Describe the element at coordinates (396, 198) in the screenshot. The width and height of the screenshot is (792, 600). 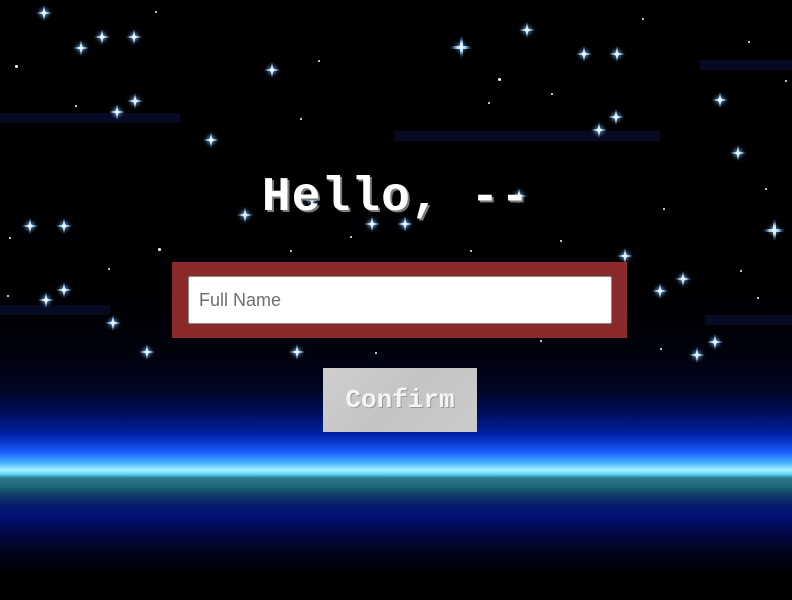
I see `greeting-heading: Hello, --` at that location.